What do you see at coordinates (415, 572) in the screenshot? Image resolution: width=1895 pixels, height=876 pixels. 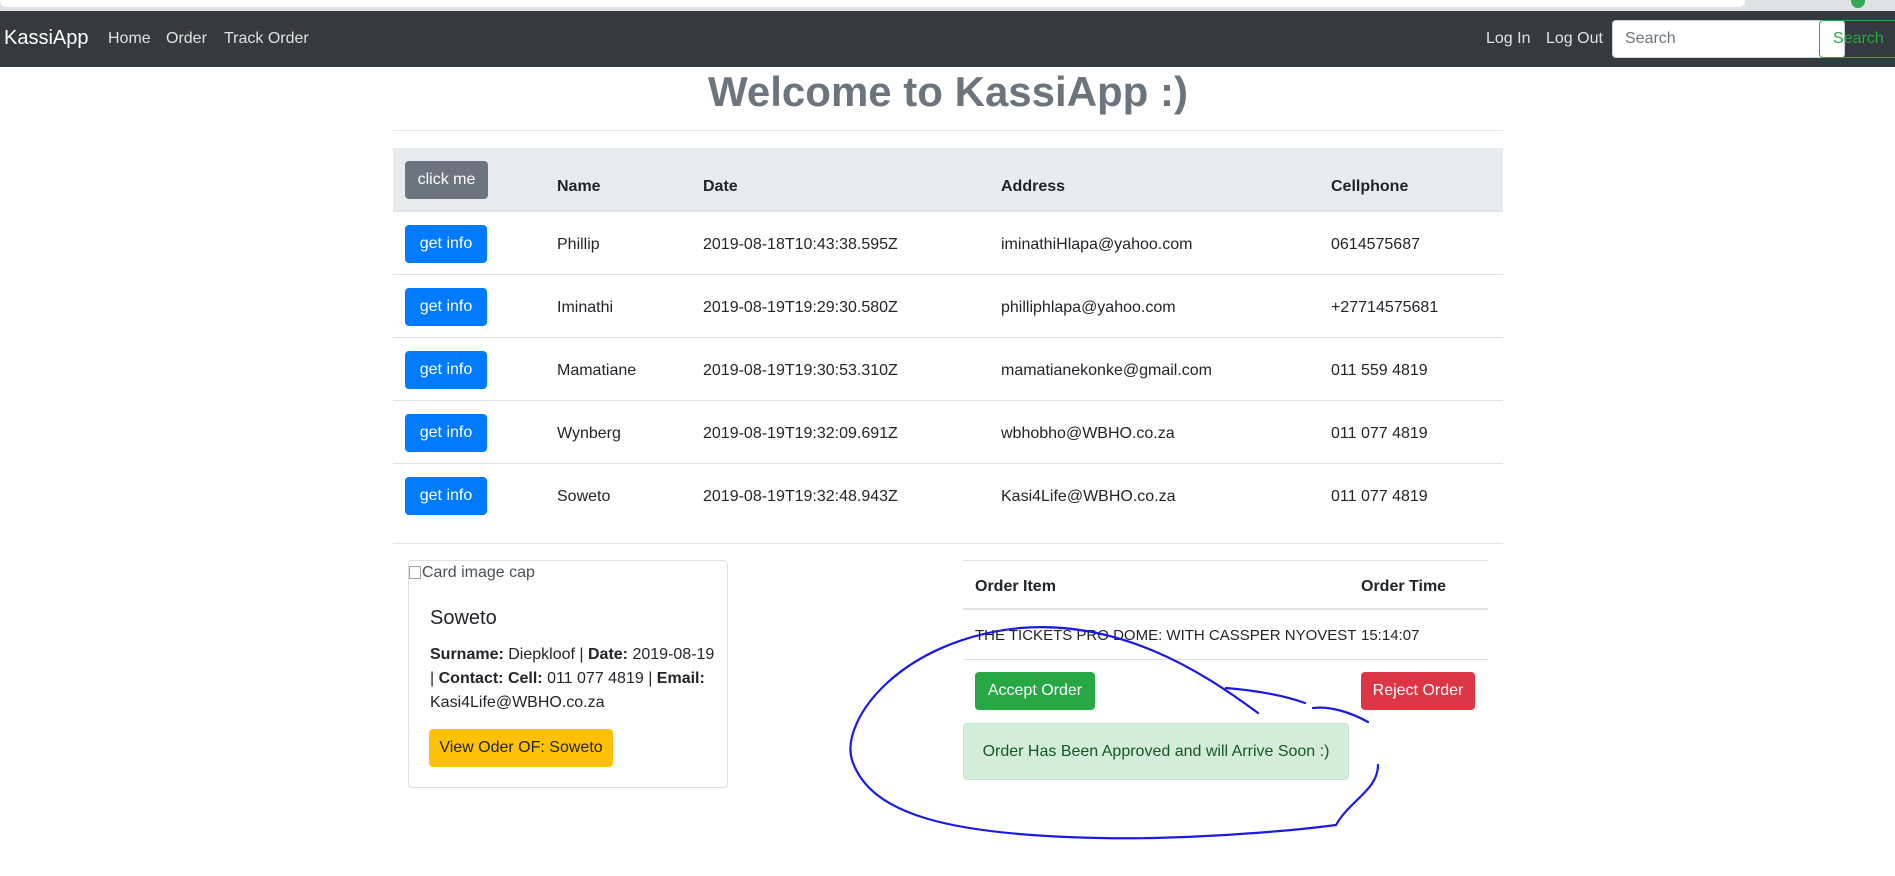 I see `broken-image-icon` at bounding box center [415, 572].